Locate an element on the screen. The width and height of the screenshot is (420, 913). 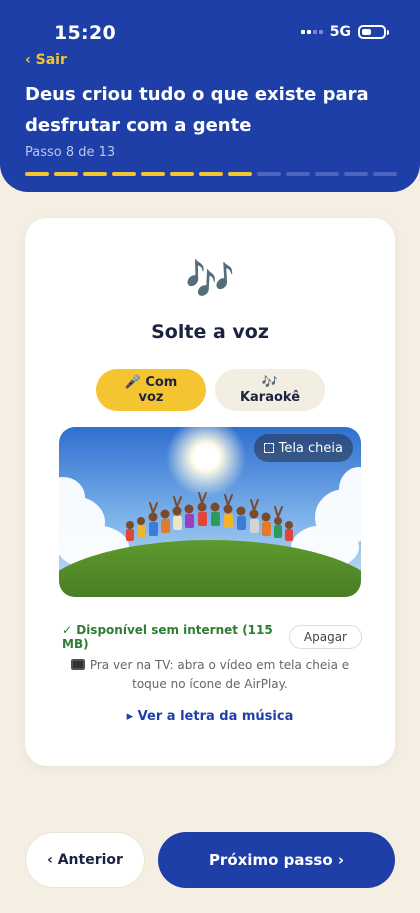
fullscreen-button: Tela cheia is located at coordinates (303, 448).